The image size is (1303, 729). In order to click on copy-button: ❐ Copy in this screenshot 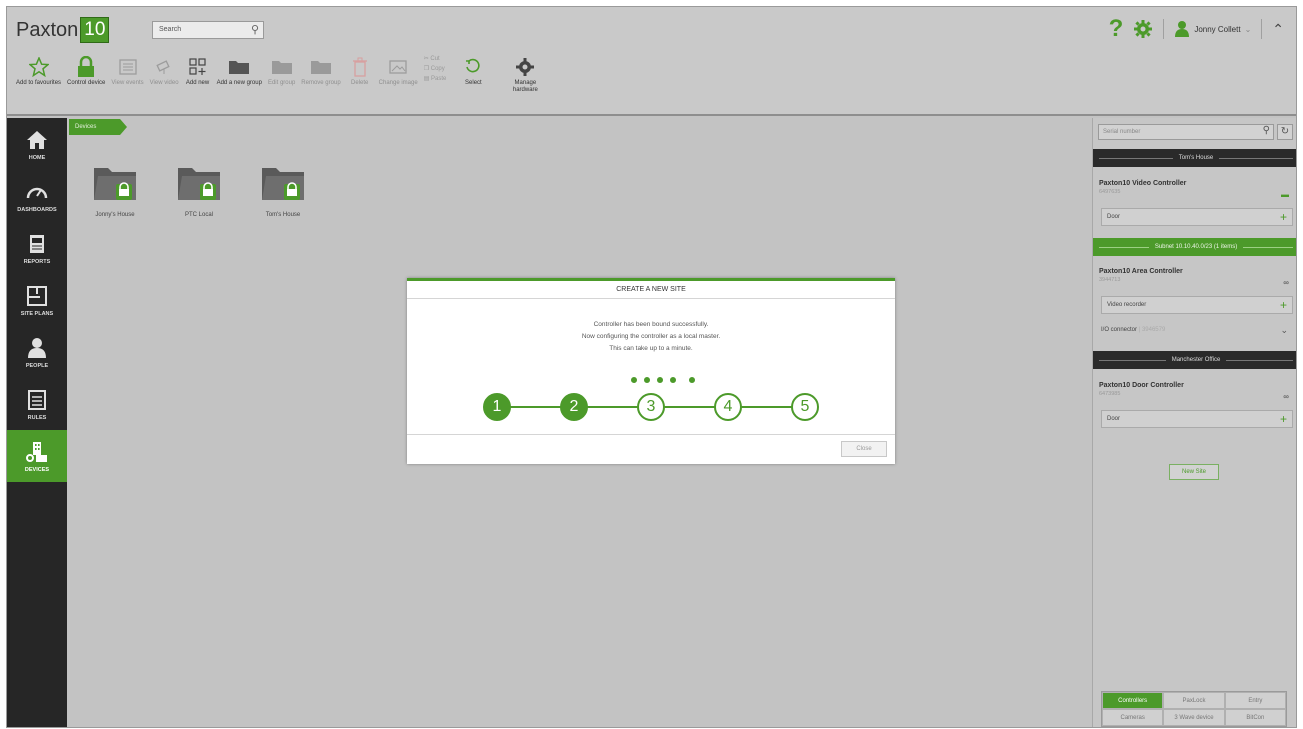, I will do `click(435, 68)`.